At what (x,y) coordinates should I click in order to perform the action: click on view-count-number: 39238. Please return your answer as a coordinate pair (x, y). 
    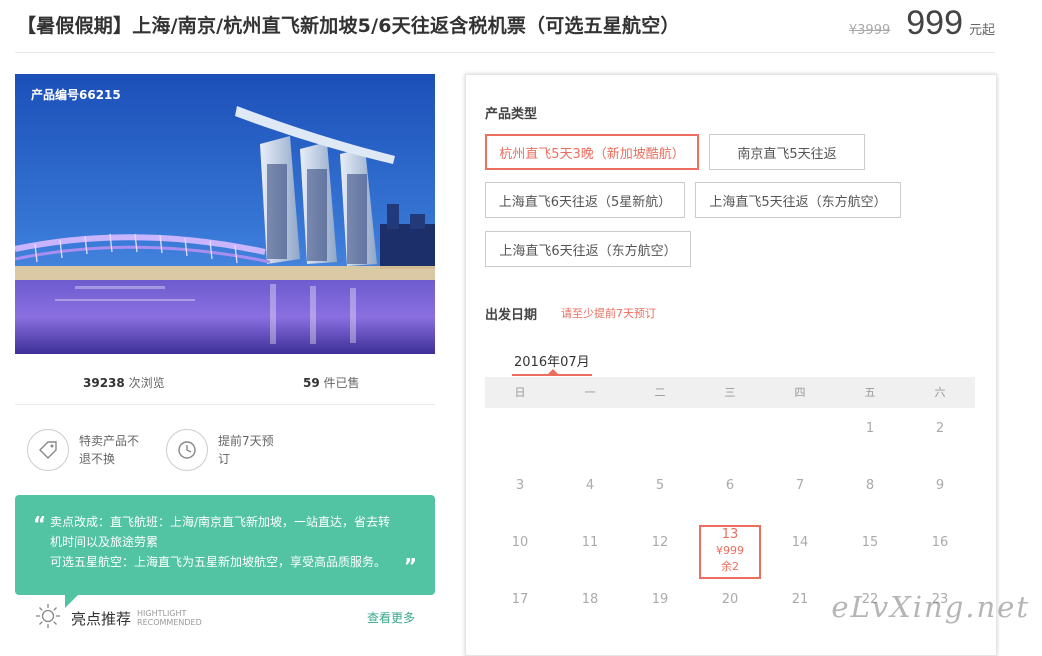
    Looking at the image, I should click on (104, 383).